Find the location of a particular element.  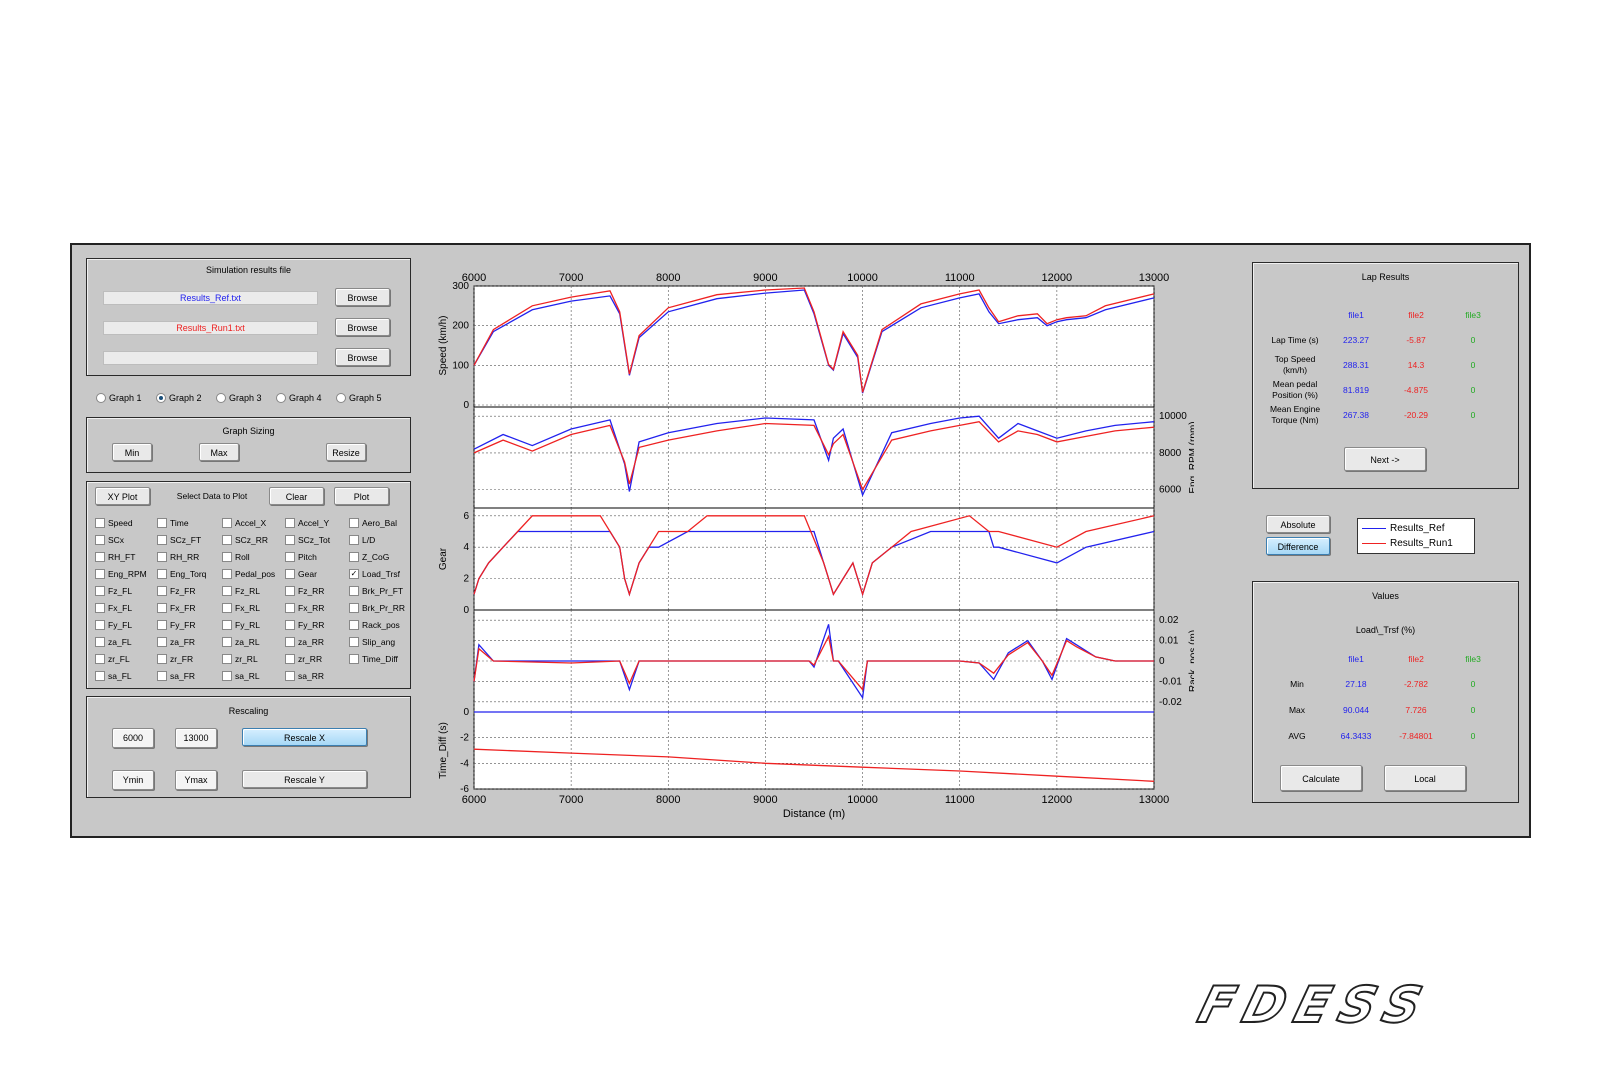

rescale-y-button: Rescale Y is located at coordinates (304, 779).